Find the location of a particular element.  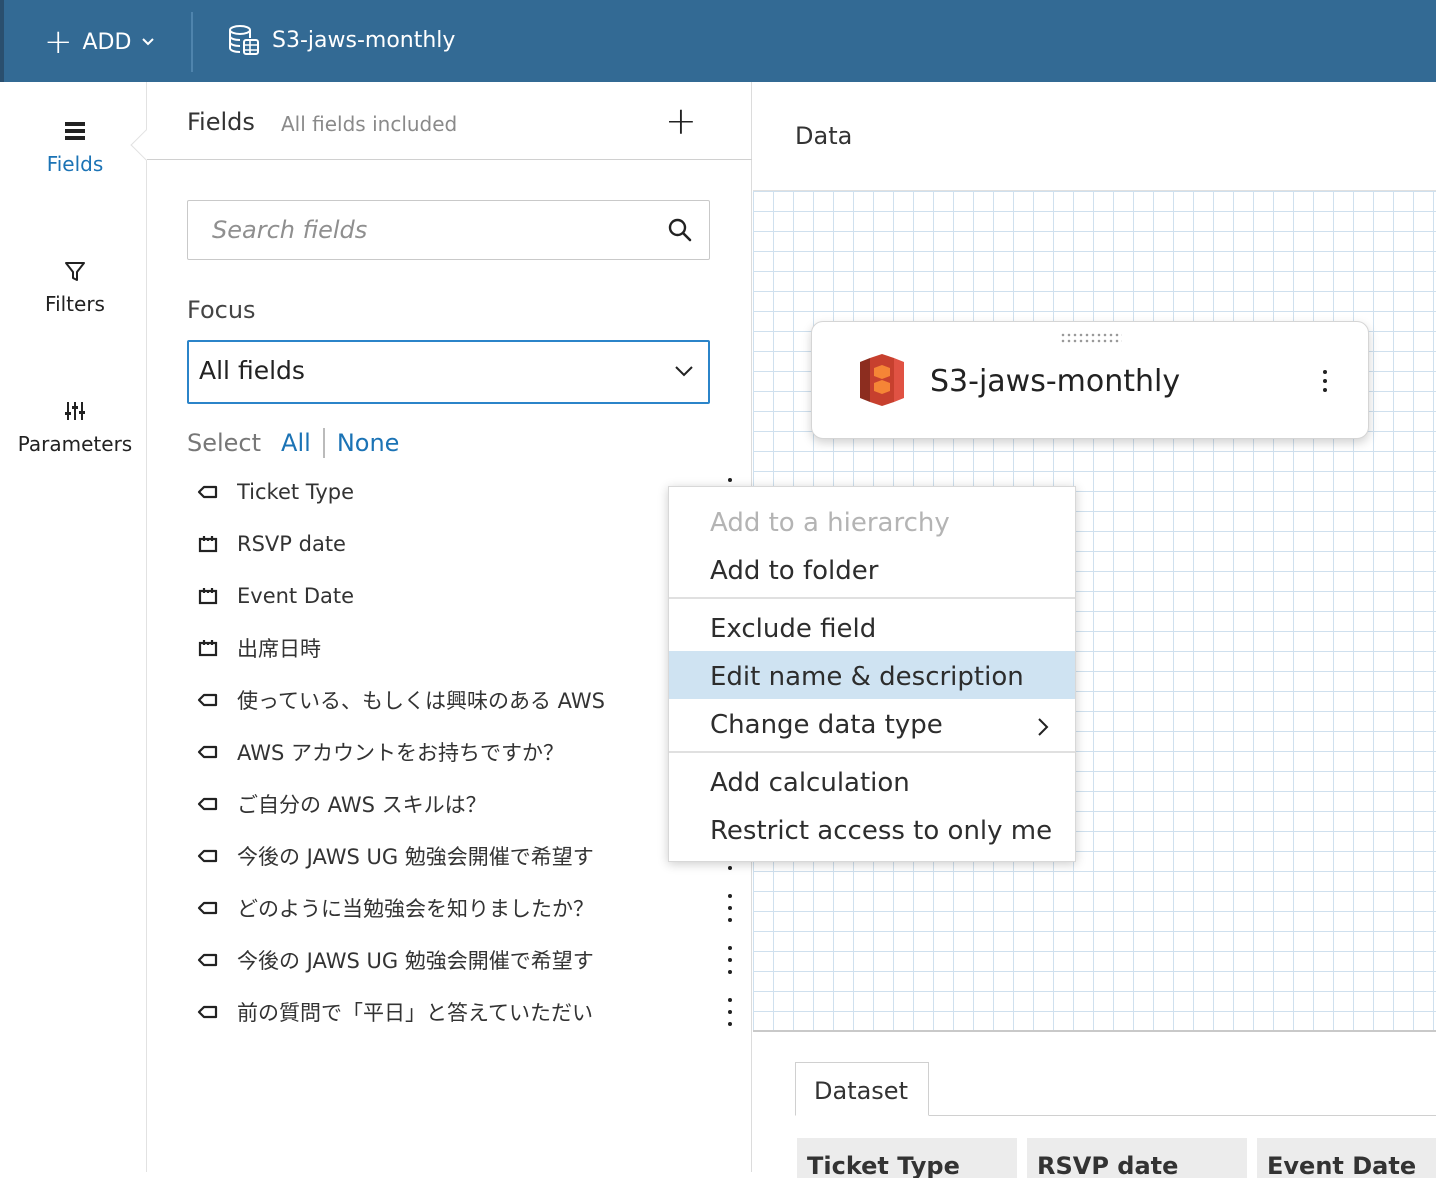

field-name: 出席日時 is located at coordinates (279, 649).